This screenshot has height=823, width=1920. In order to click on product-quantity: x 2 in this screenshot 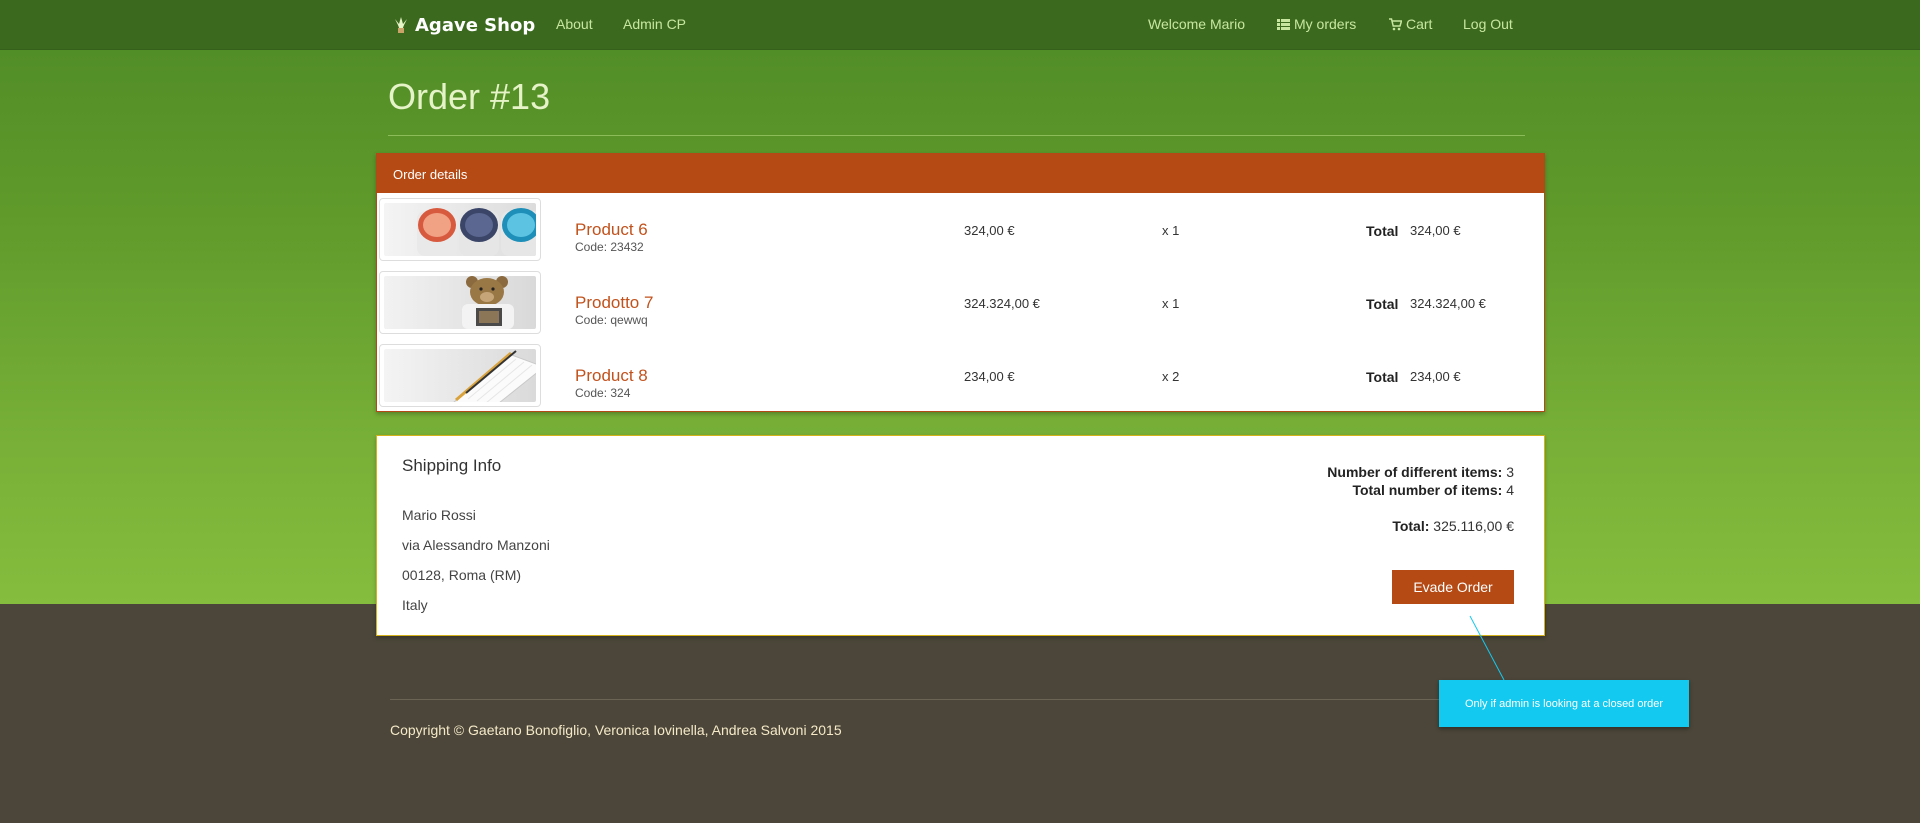, I will do `click(1171, 376)`.